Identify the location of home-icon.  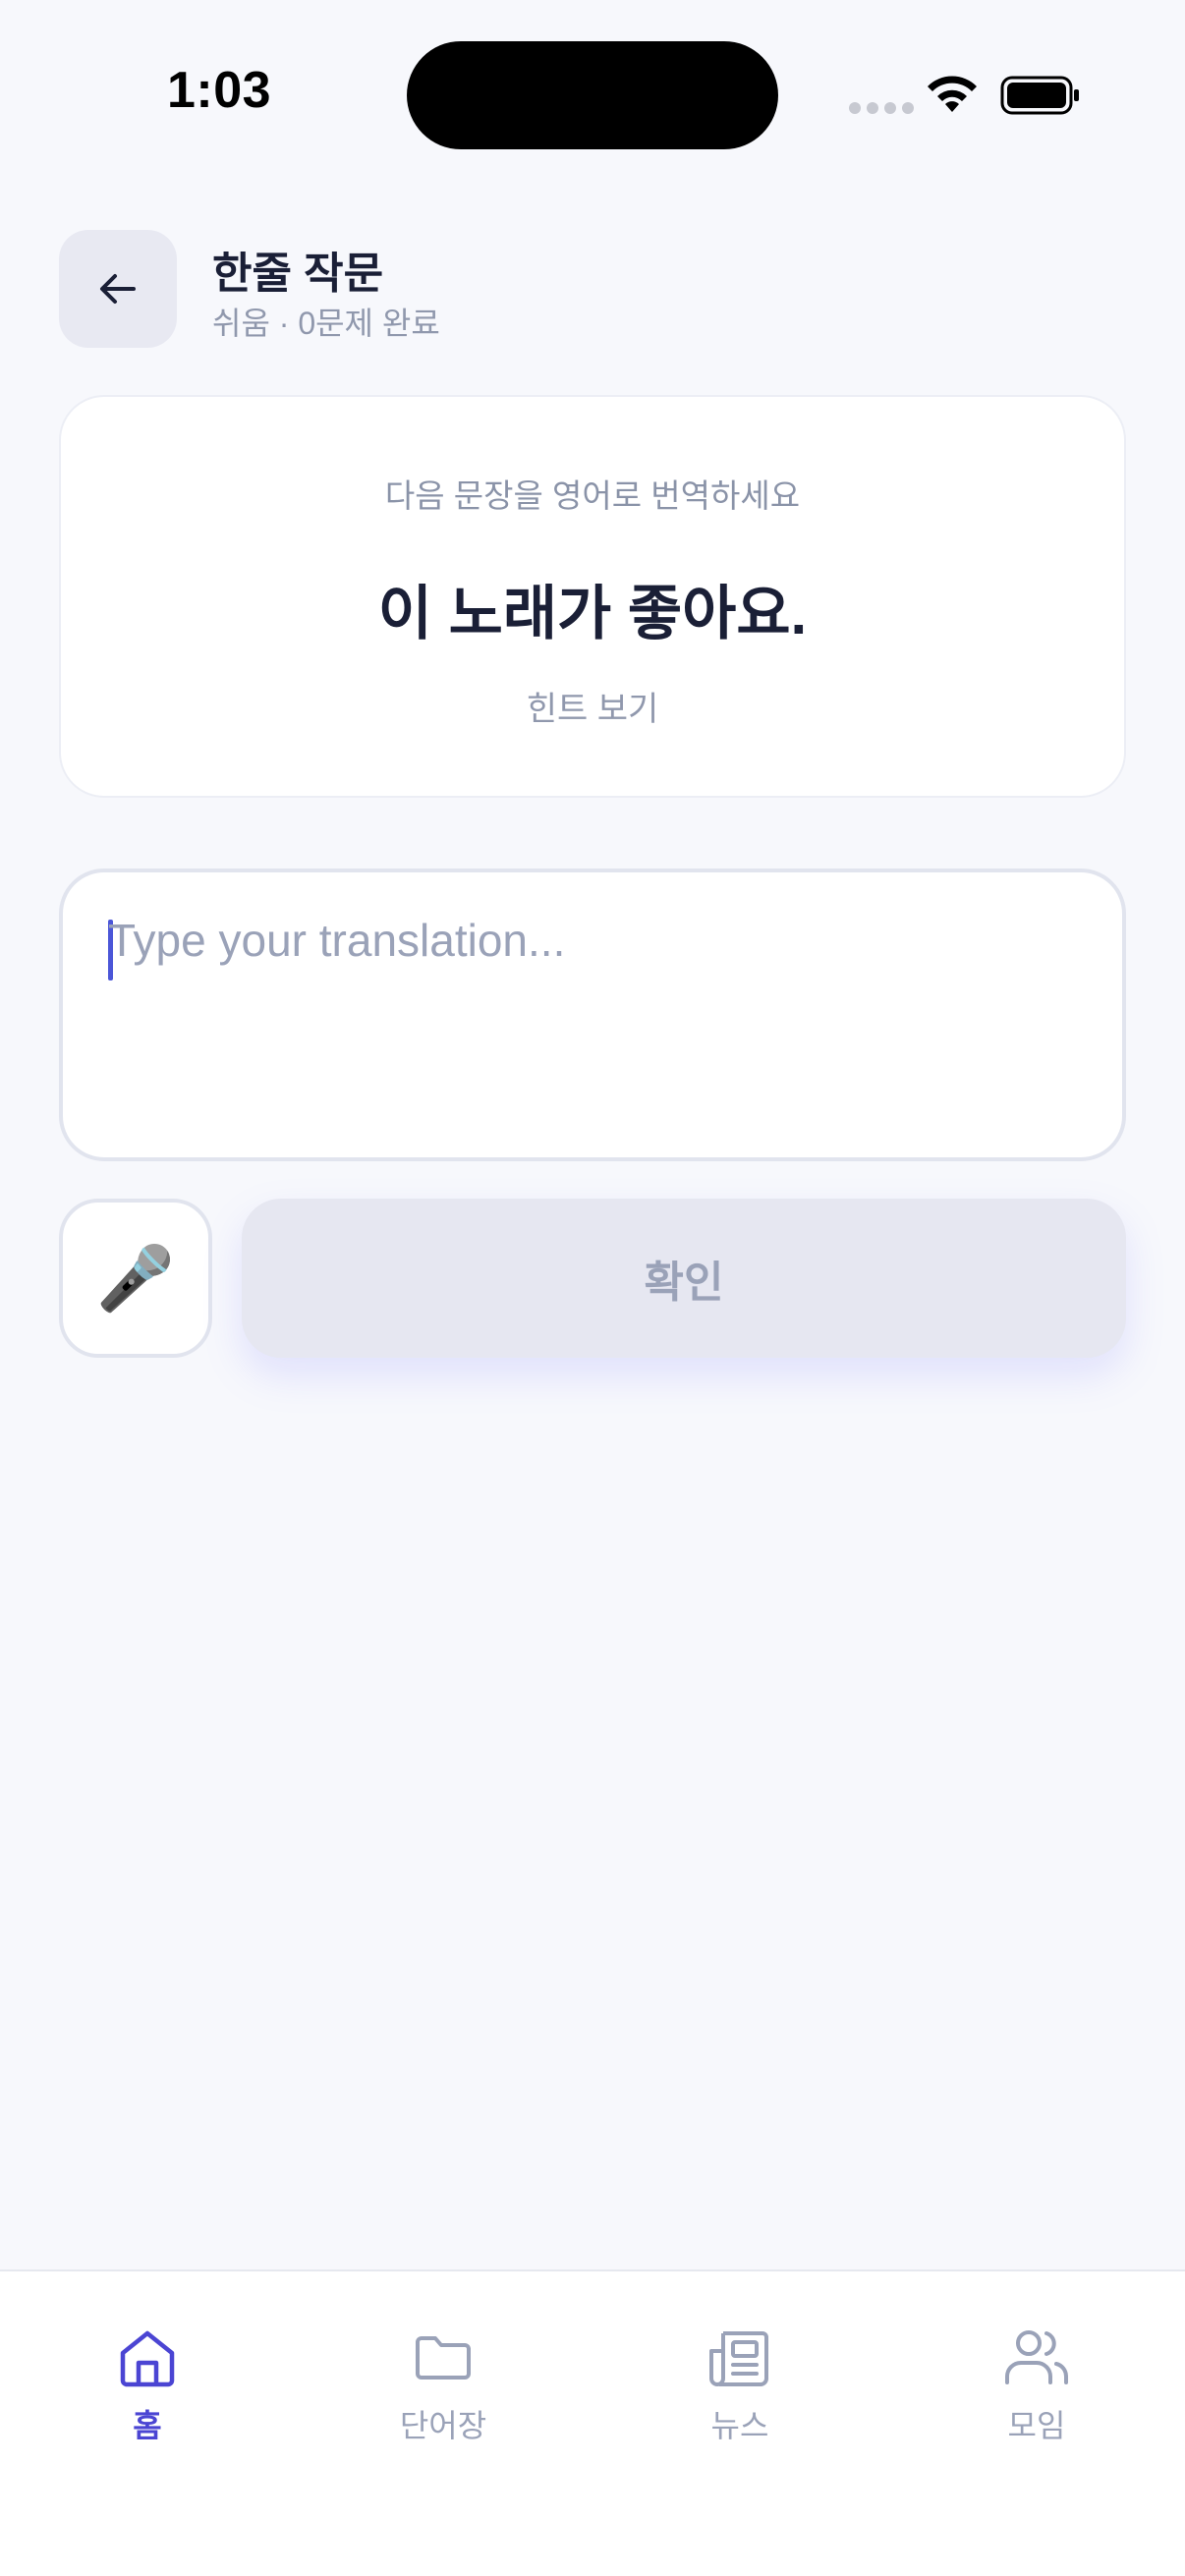
(148, 2358).